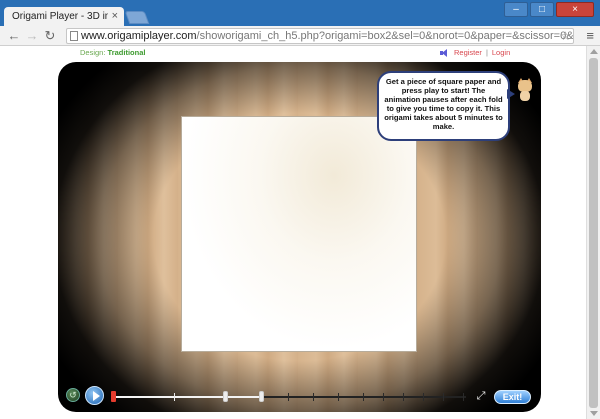 This screenshot has width=600, height=419. I want to click on exit-button: Exit!, so click(512, 397).